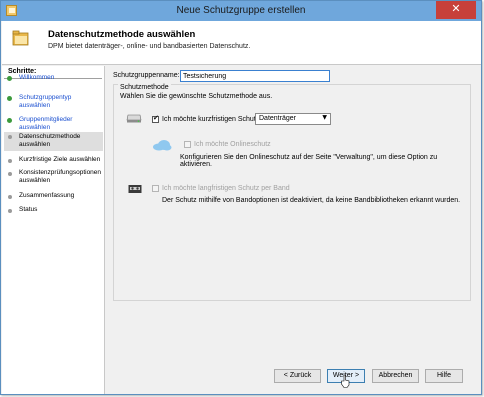 The width and height of the screenshot is (484, 397). Describe the element at coordinates (20, 38) in the screenshot. I see `folder-stack-icon` at that location.